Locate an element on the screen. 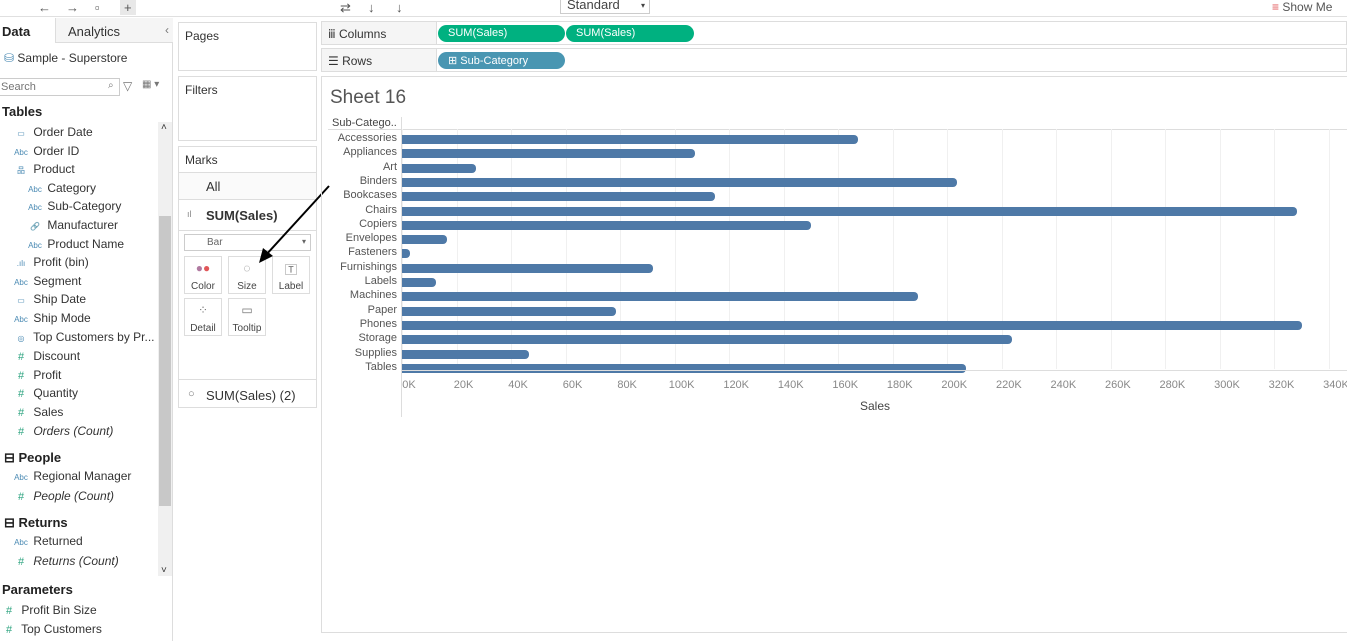  bar-accessories is located at coordinates (630, 139).